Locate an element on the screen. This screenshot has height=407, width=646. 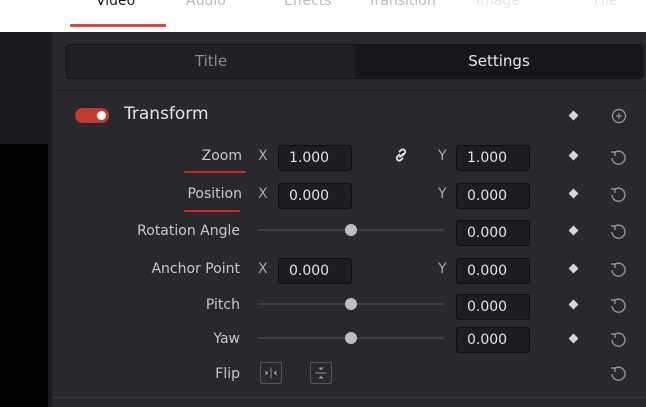
position-x-field: 0.000 is located at coordinates (315, 196).